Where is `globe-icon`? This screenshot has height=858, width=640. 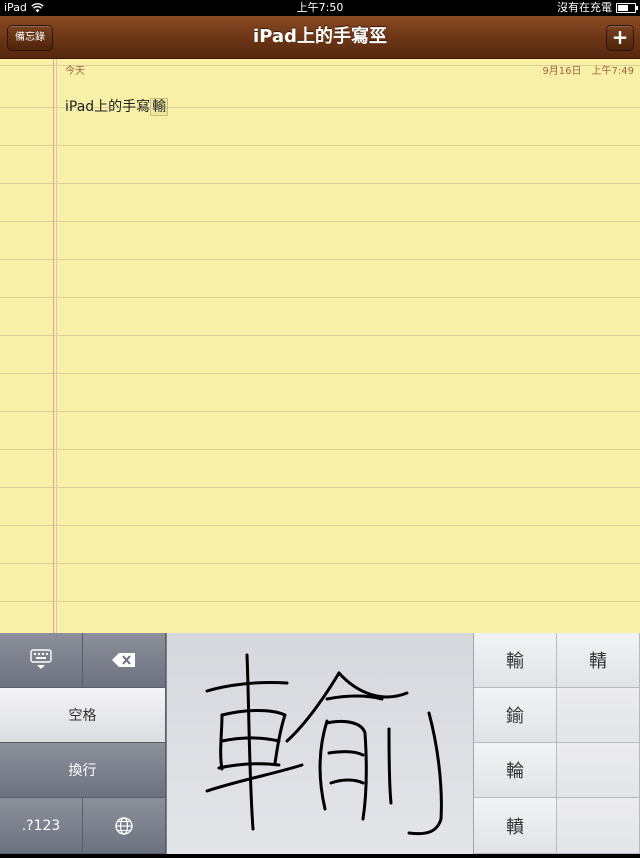
globe-icon is located at coordinates (124, 825).